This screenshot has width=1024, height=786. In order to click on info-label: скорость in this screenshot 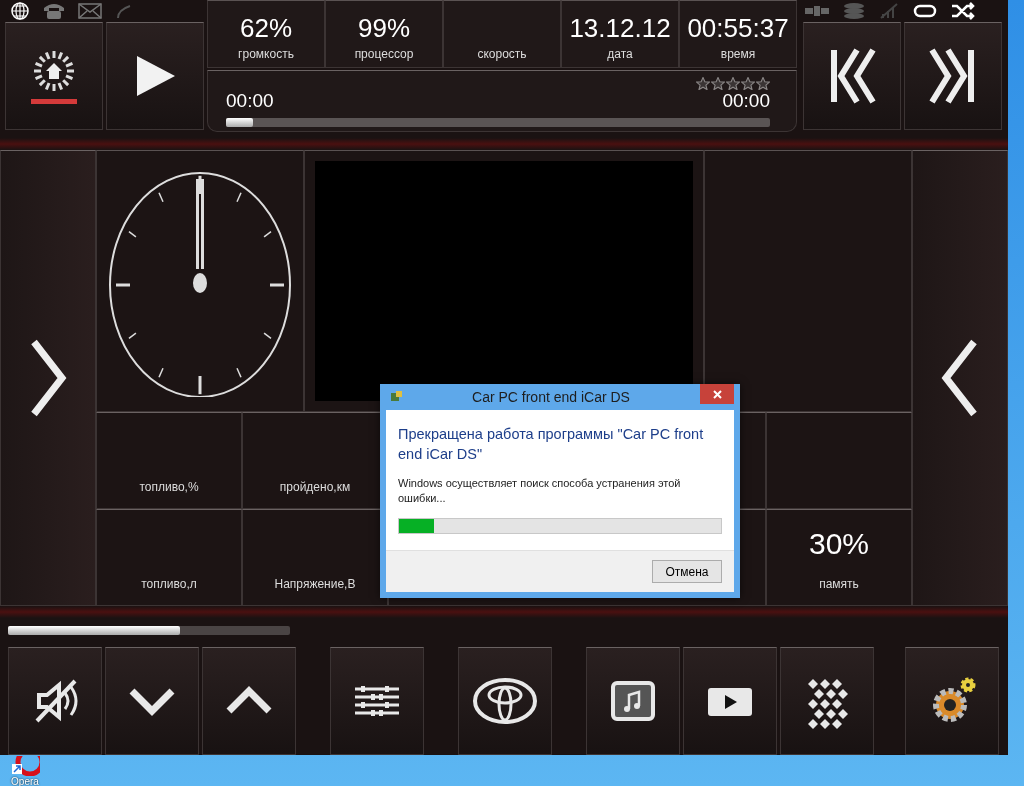, I will do `click(502, 54)`.